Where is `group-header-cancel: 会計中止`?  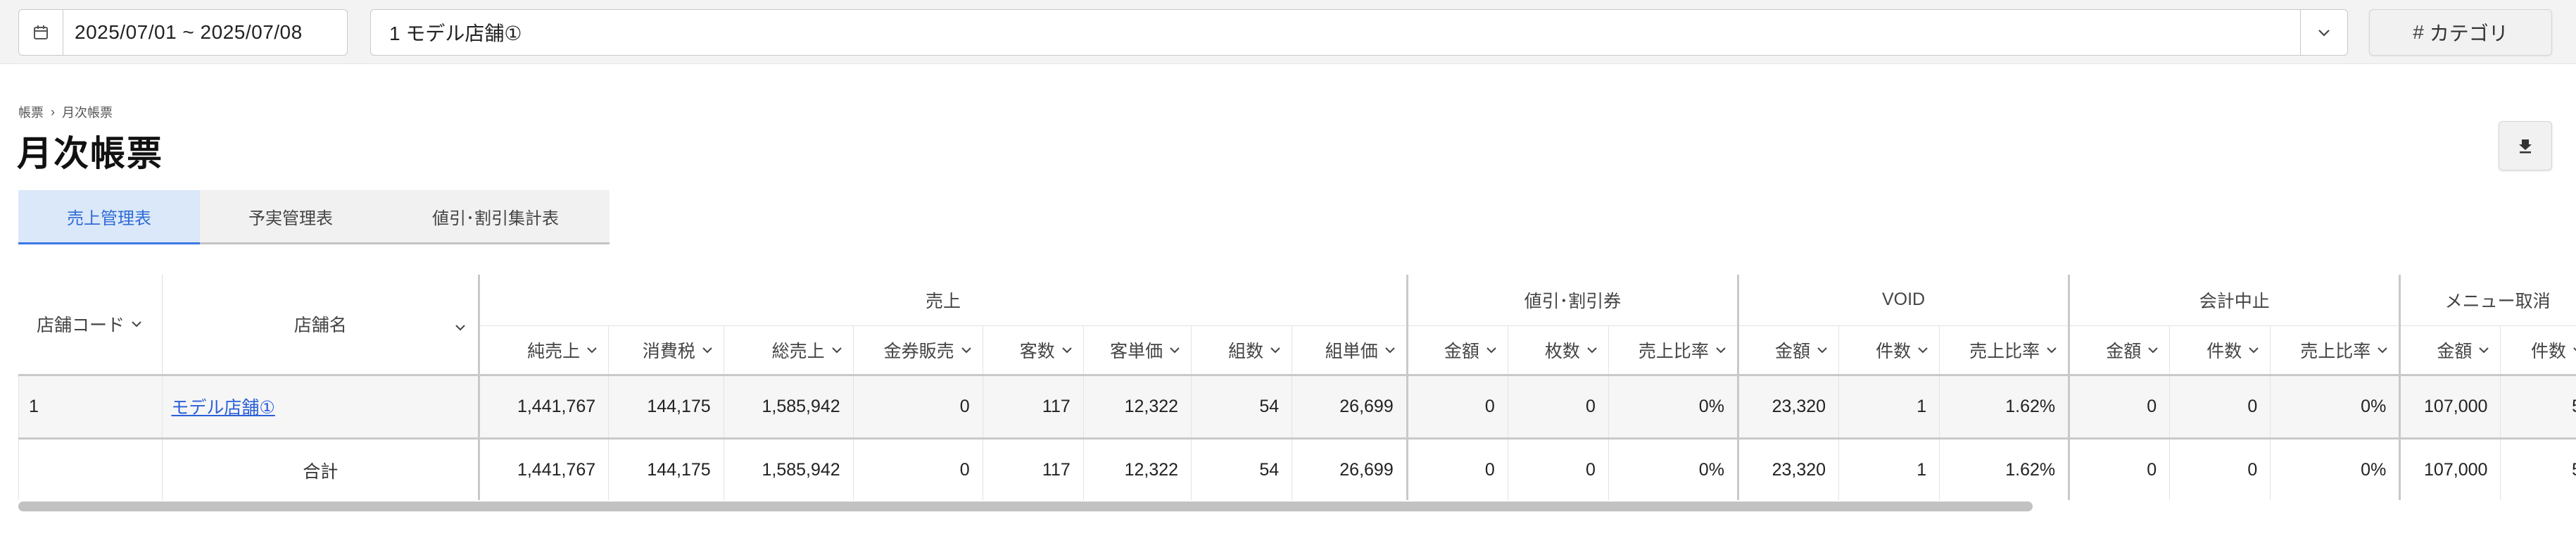 group-header-cancel: 会計中止 is located at coordinates (2235, 300).